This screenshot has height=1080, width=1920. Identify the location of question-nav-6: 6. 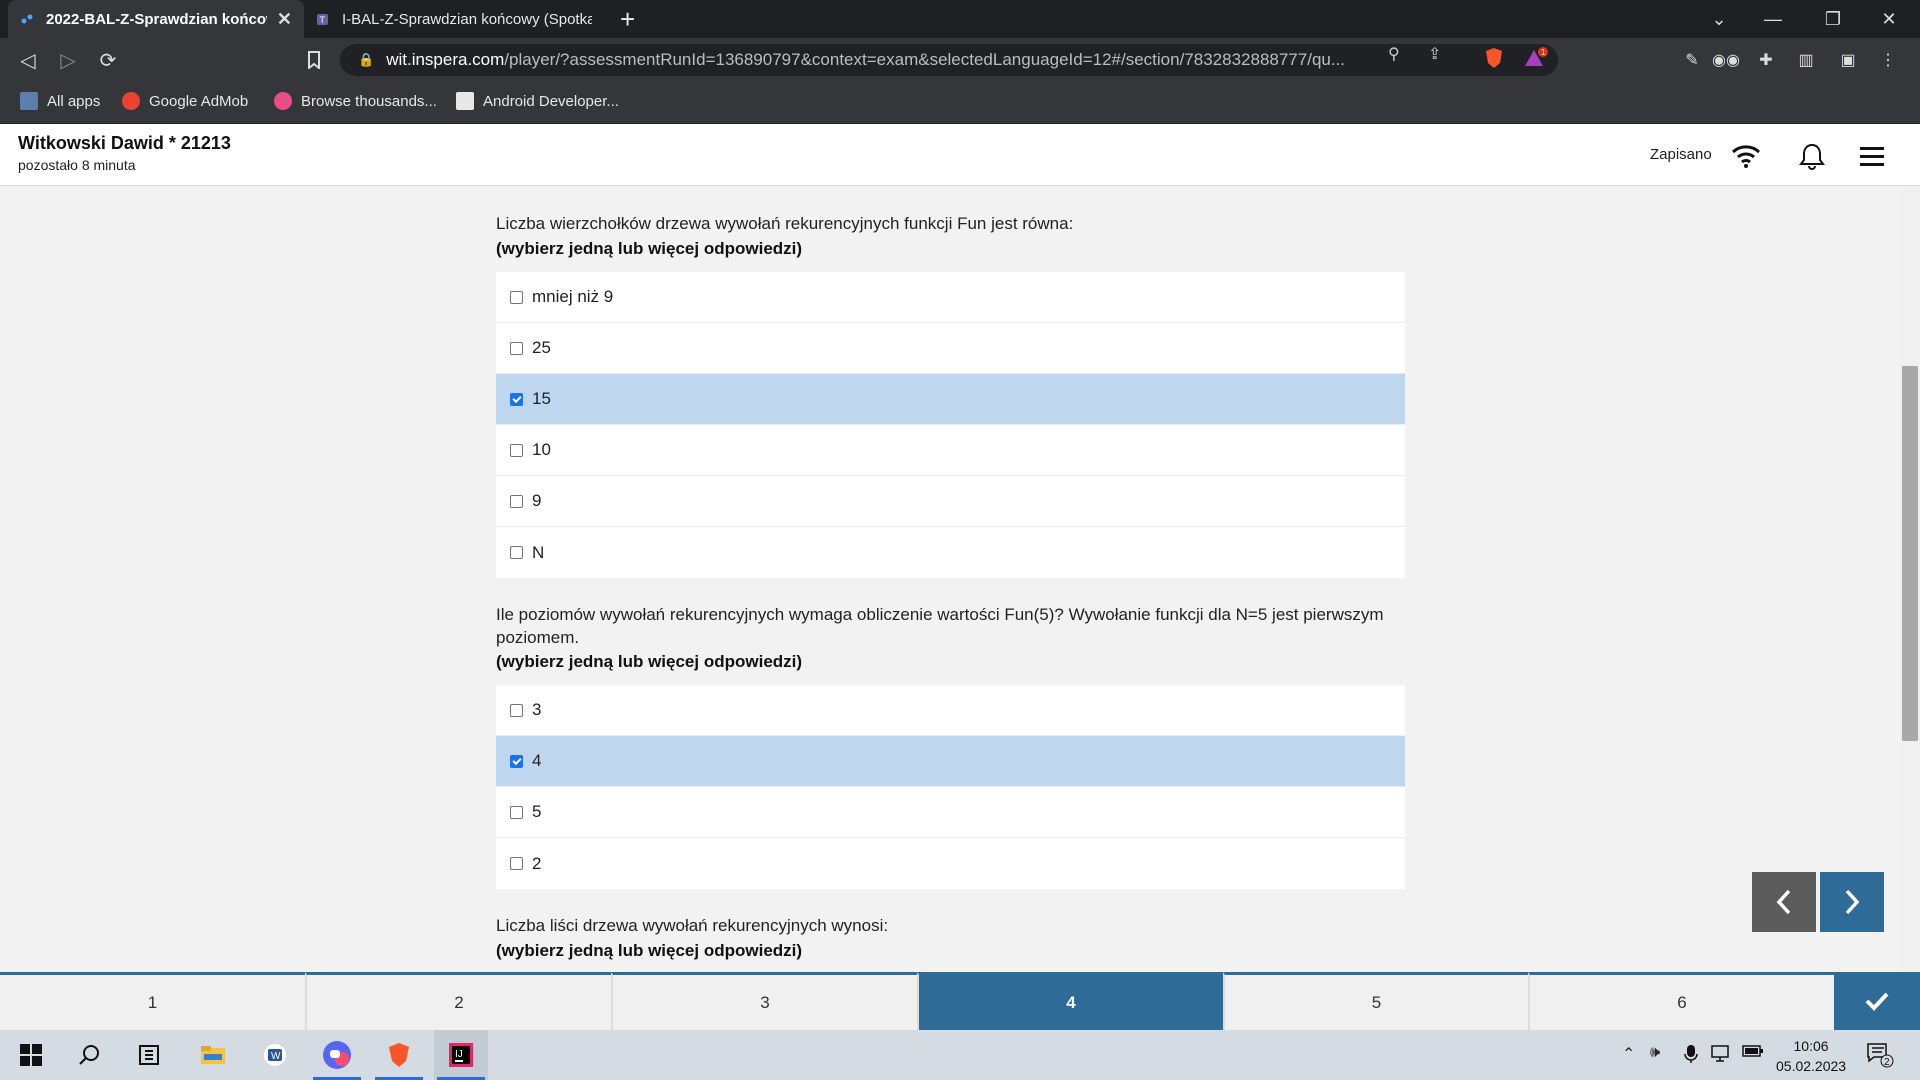
(1681, 1001).